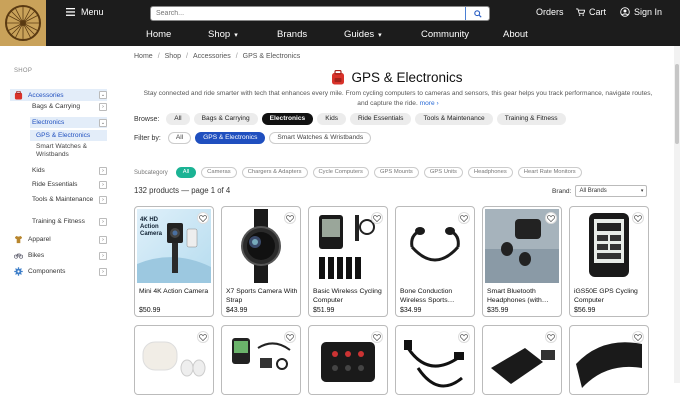 Image resolution: width=680 pixels, height=395 pixels. Describe the element at coordinates (182, 190) in the screenshot. I see `results-count: 132 products — page 1 of 4` at that location.